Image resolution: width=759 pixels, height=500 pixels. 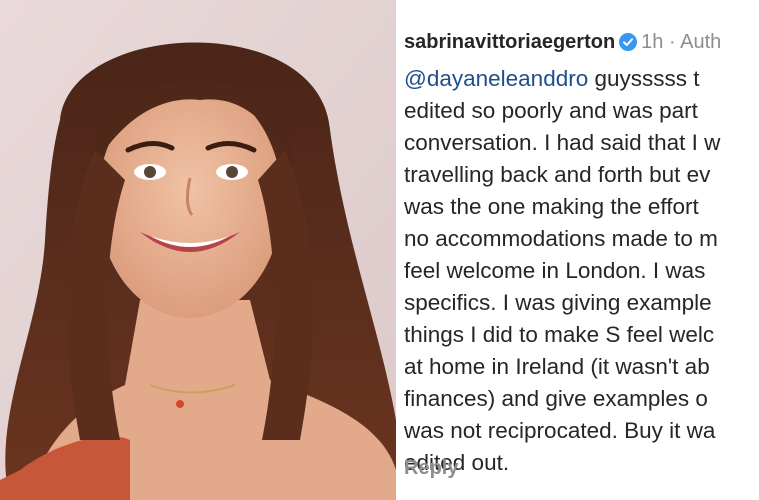 I want to click on comment-line: feel welcome in London. I was, so click(x=555, y=270).